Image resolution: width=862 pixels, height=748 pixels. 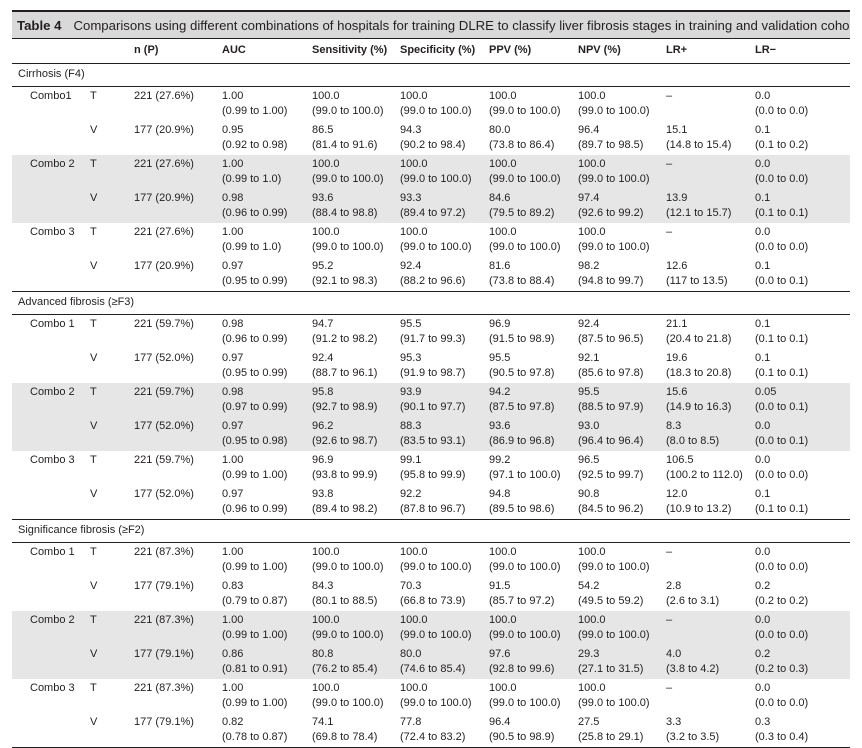 I want to click on cell-specificity: 93.9 (90.1 to 97.7), so click(x=433, y=399).